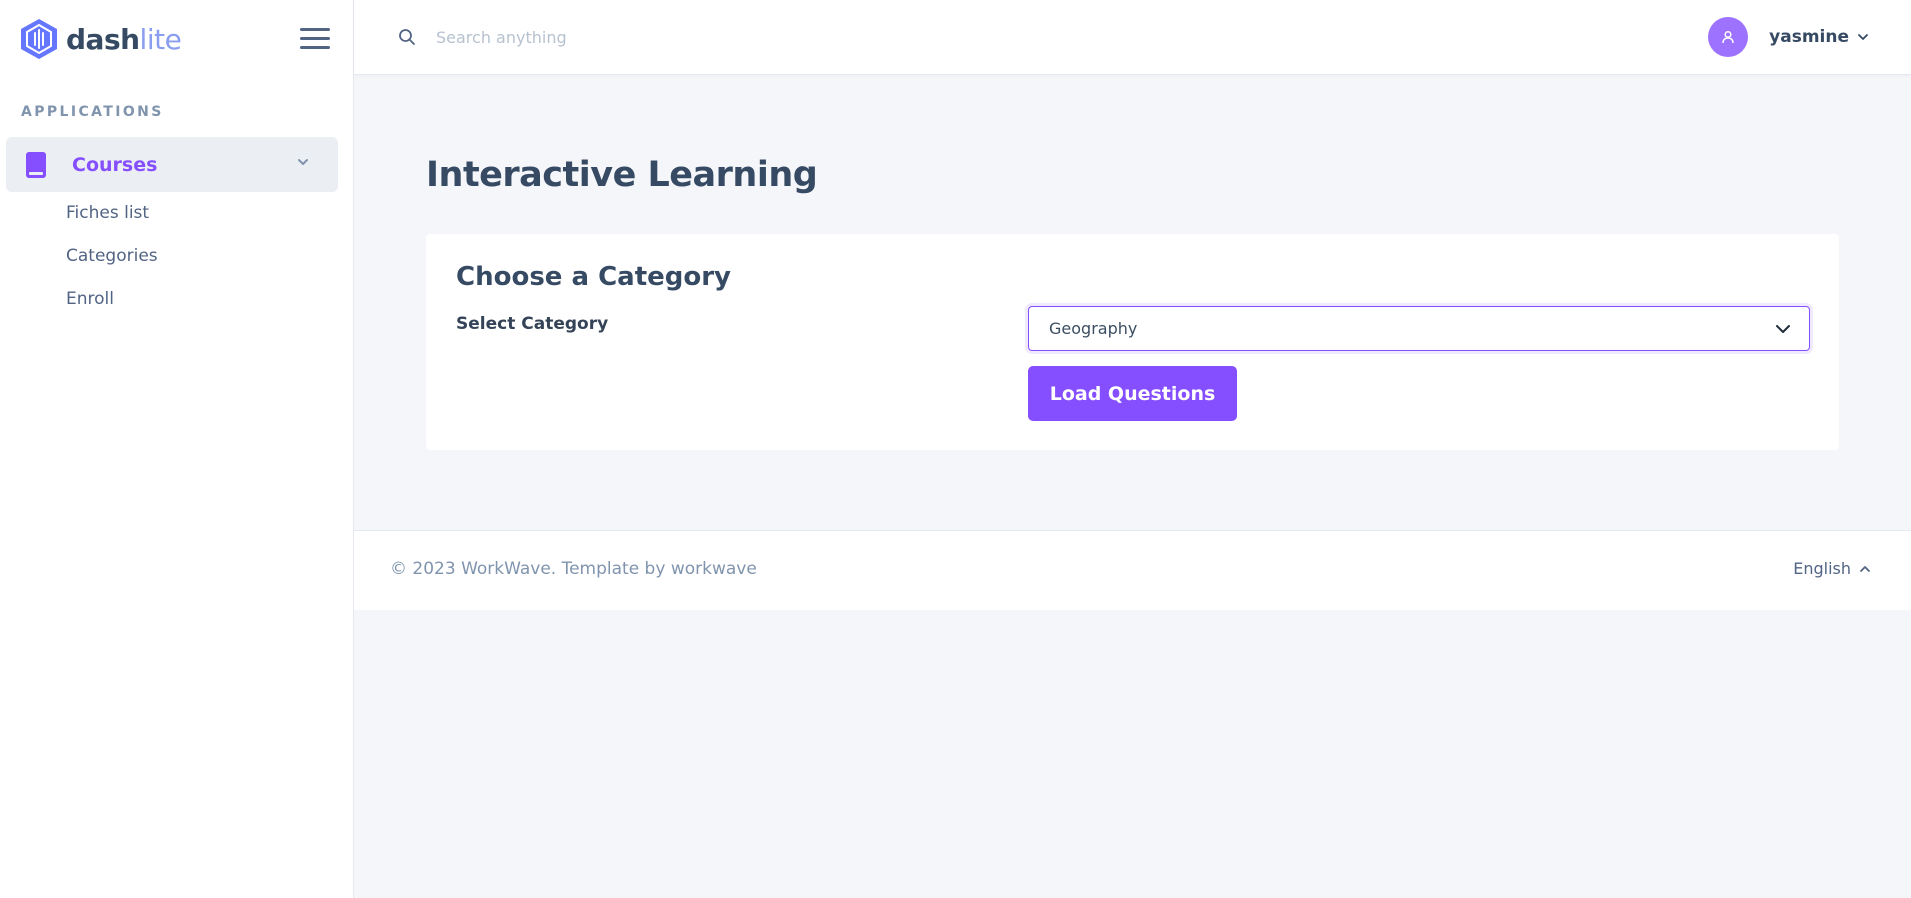  What do you see at coordinates (160, 39) in the screenshot?
I see `brand-name-part2: lite` at bounding box center [160, 39].